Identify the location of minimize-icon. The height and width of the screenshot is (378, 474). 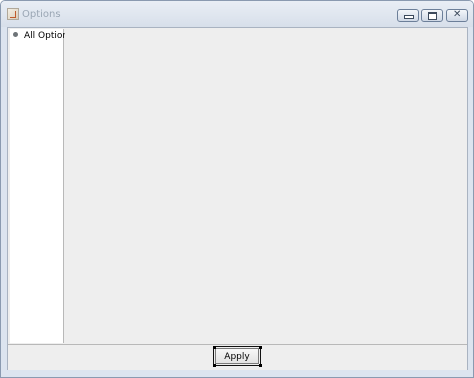
(409, 17).